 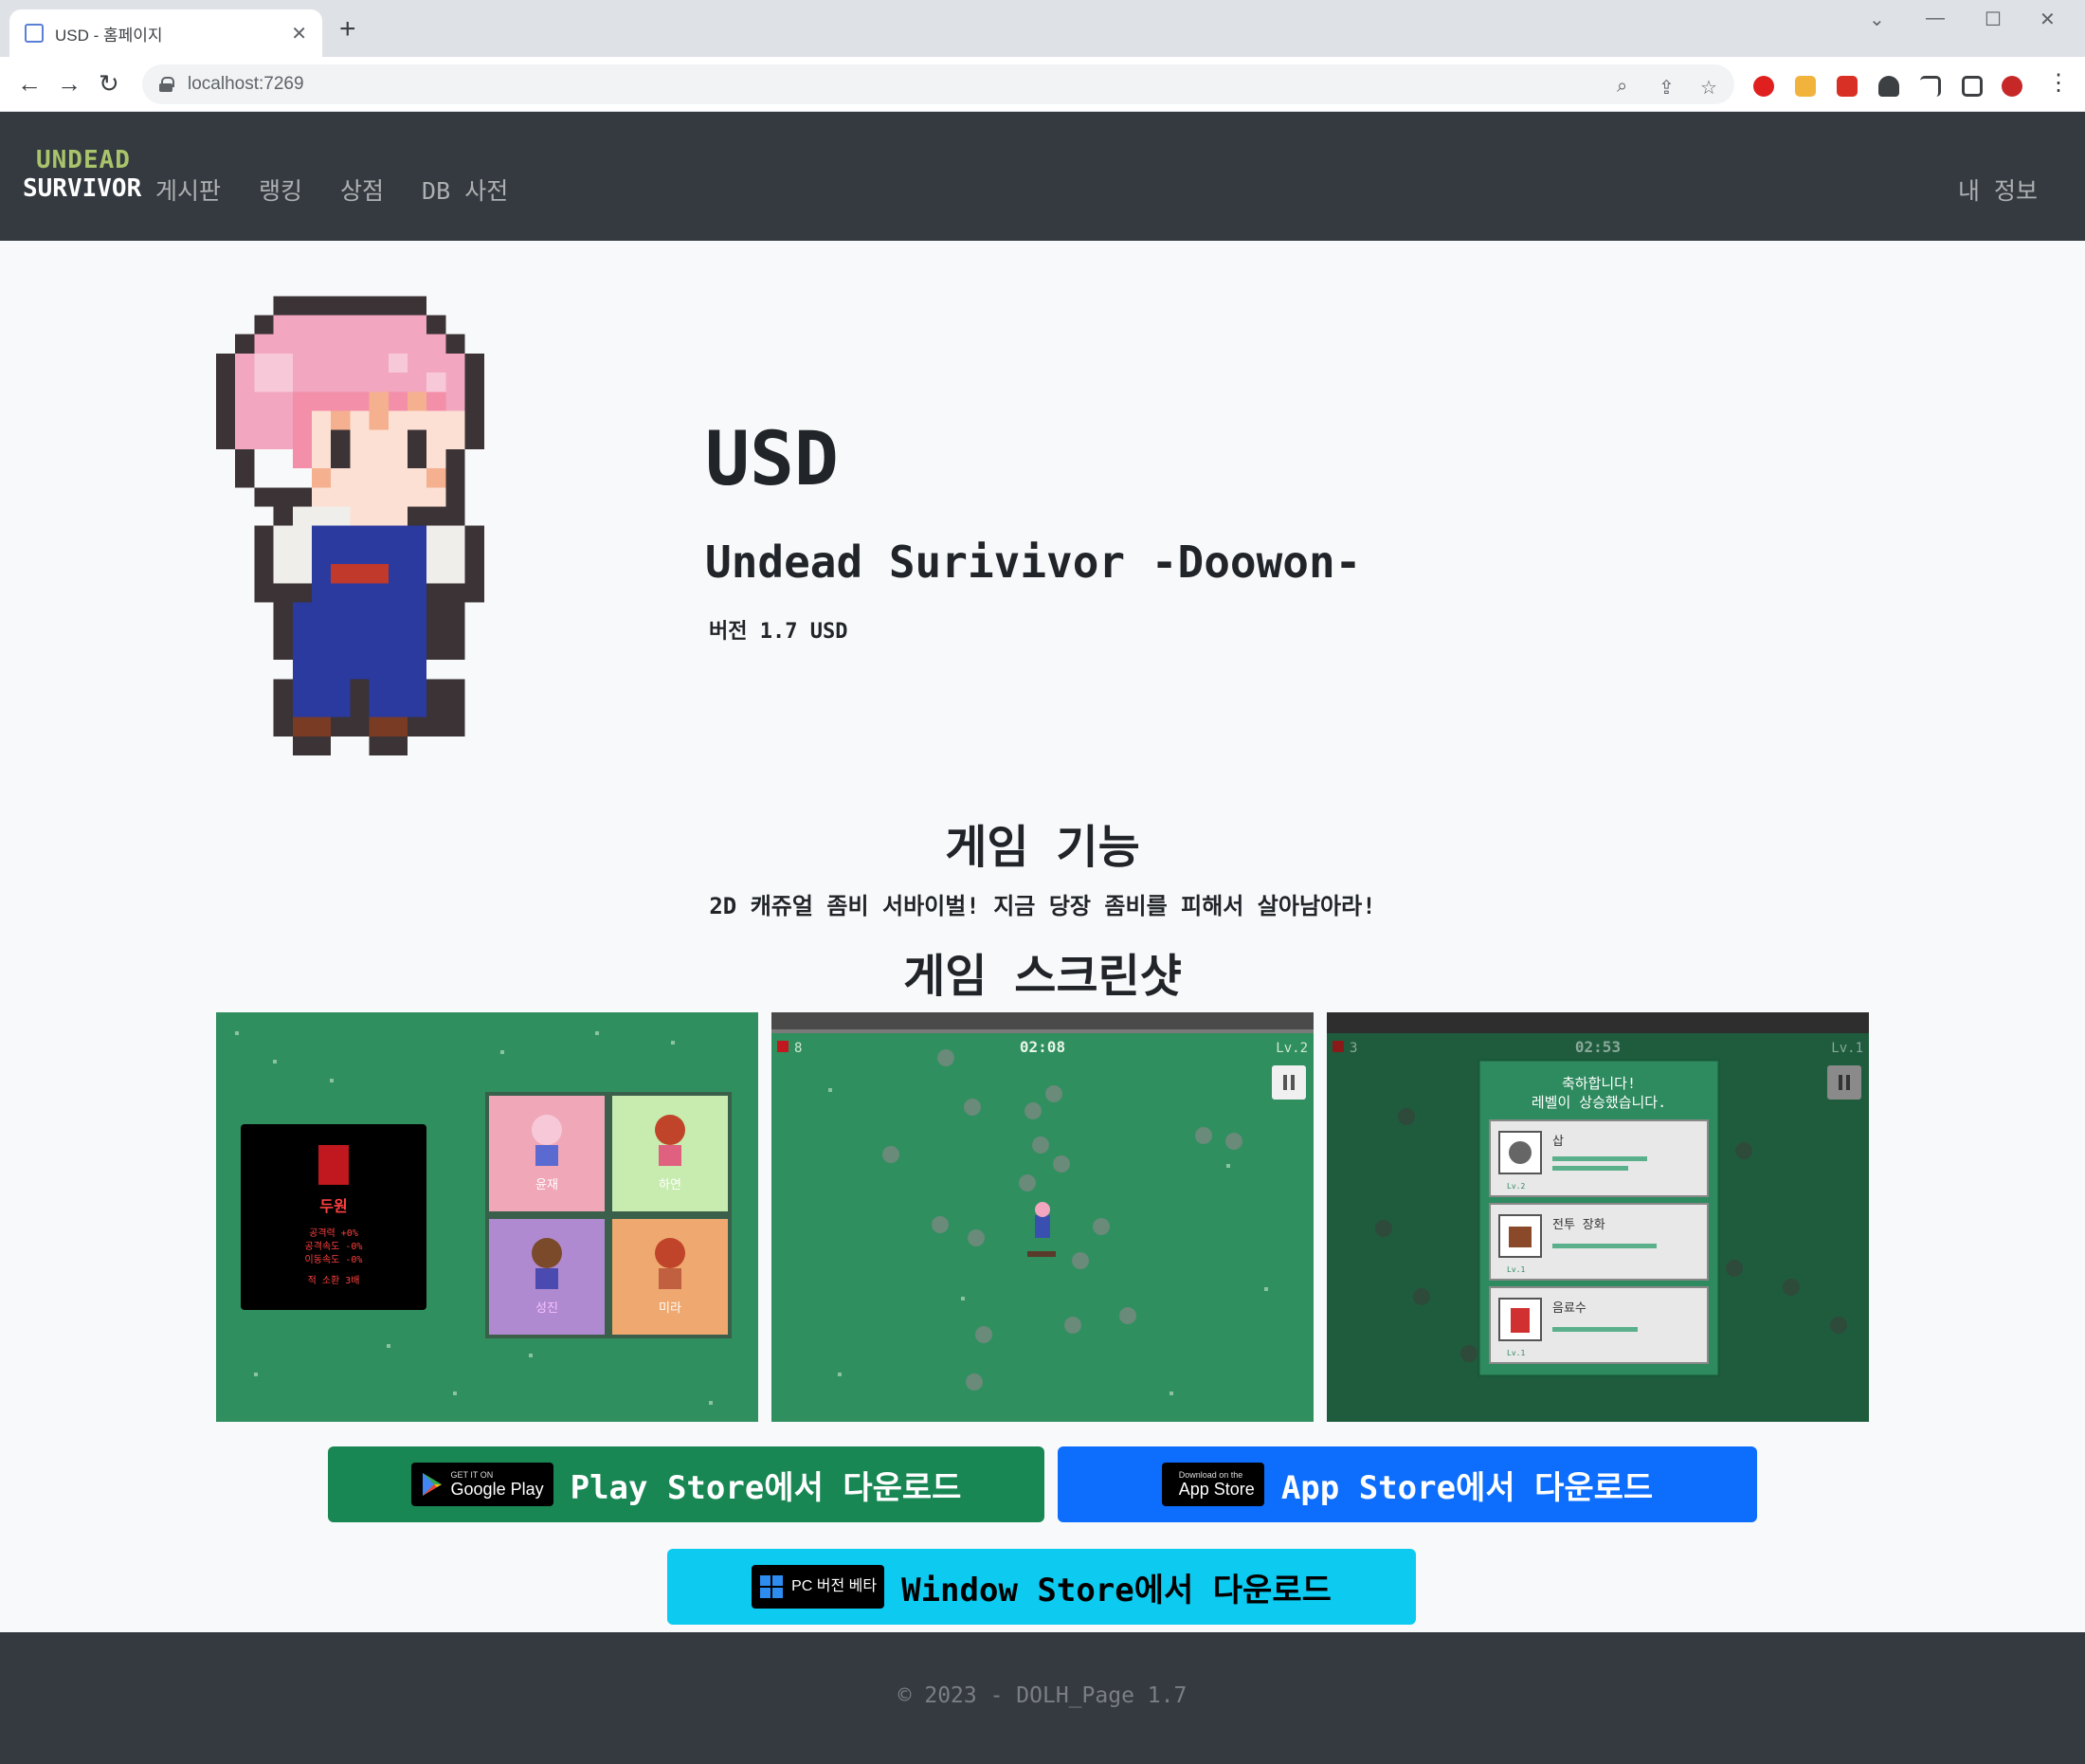 I want to click on nav-link-my-info: 내 정보, so click(x=1998, y=190).